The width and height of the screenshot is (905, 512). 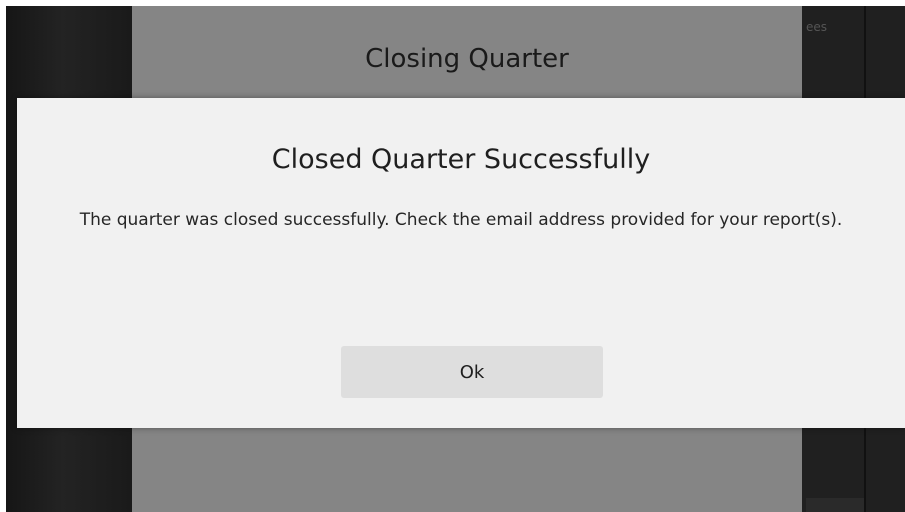 I want to click on app-right-bottom-block, so click(x=835, y=505).